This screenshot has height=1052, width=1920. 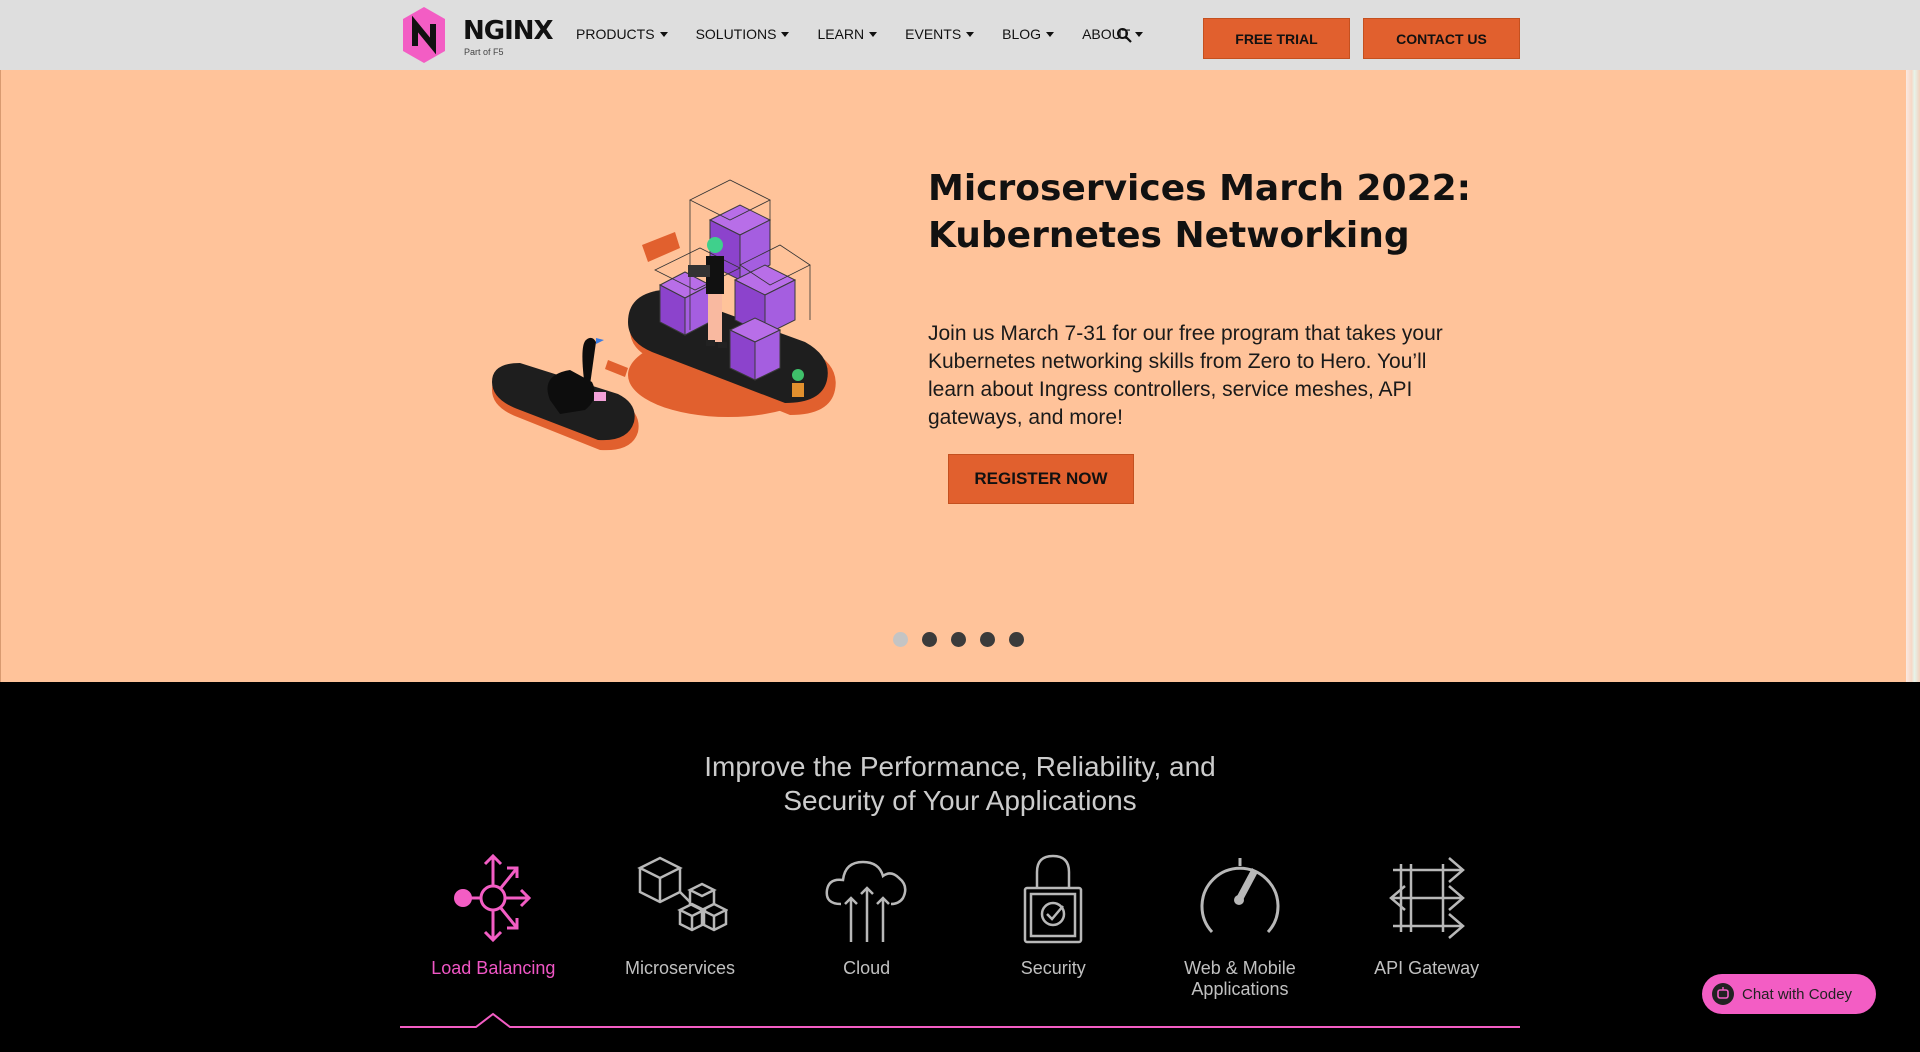 I want to click on tab-microservices: Microservices, so click(x=680, y=925).